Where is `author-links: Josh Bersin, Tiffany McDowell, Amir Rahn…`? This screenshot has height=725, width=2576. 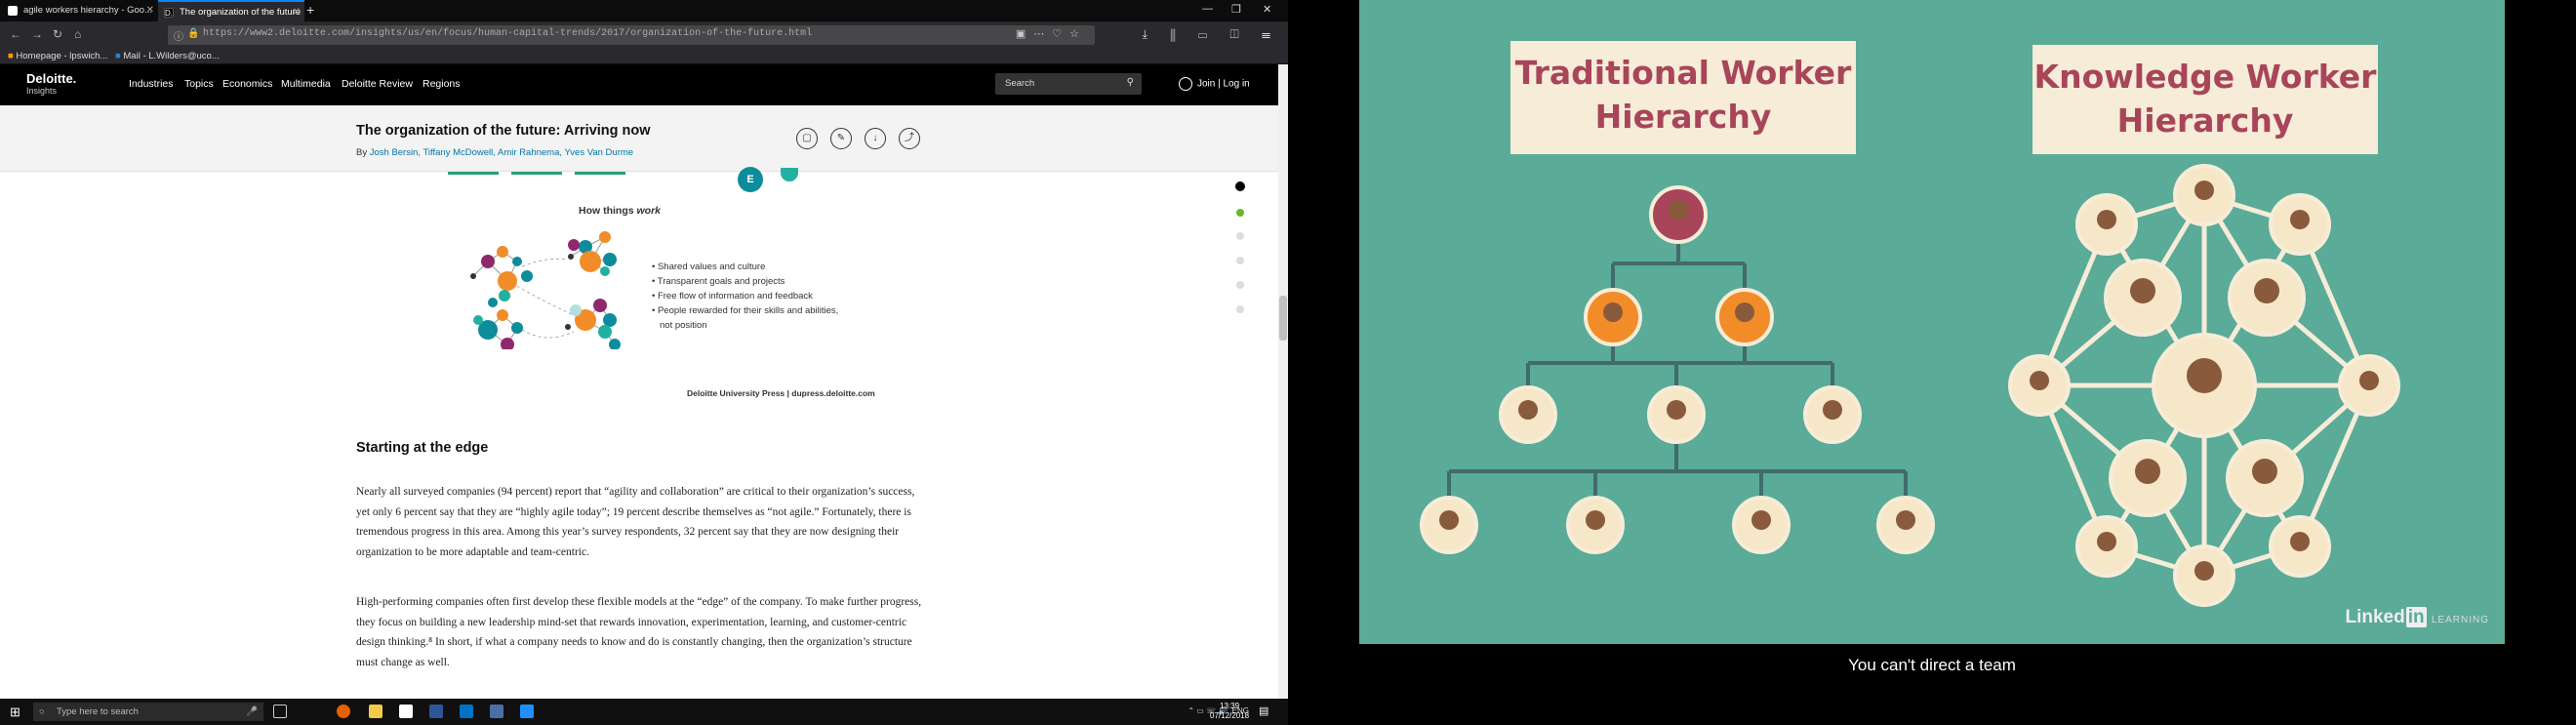 author-links: Josh Bersin, Tiffany McDowell, Amir Rahn… is located at coordinates (501, 152).